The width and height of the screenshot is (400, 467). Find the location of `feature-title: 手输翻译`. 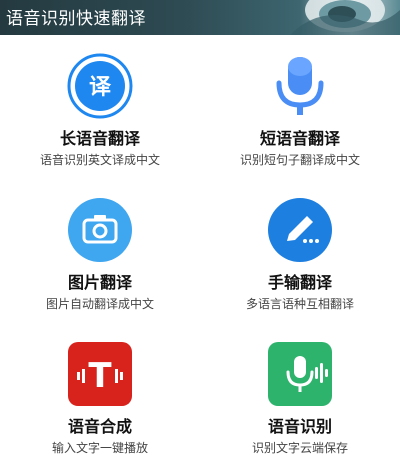

feature-title: 手输翻译 is located at coordinates (299, 282).